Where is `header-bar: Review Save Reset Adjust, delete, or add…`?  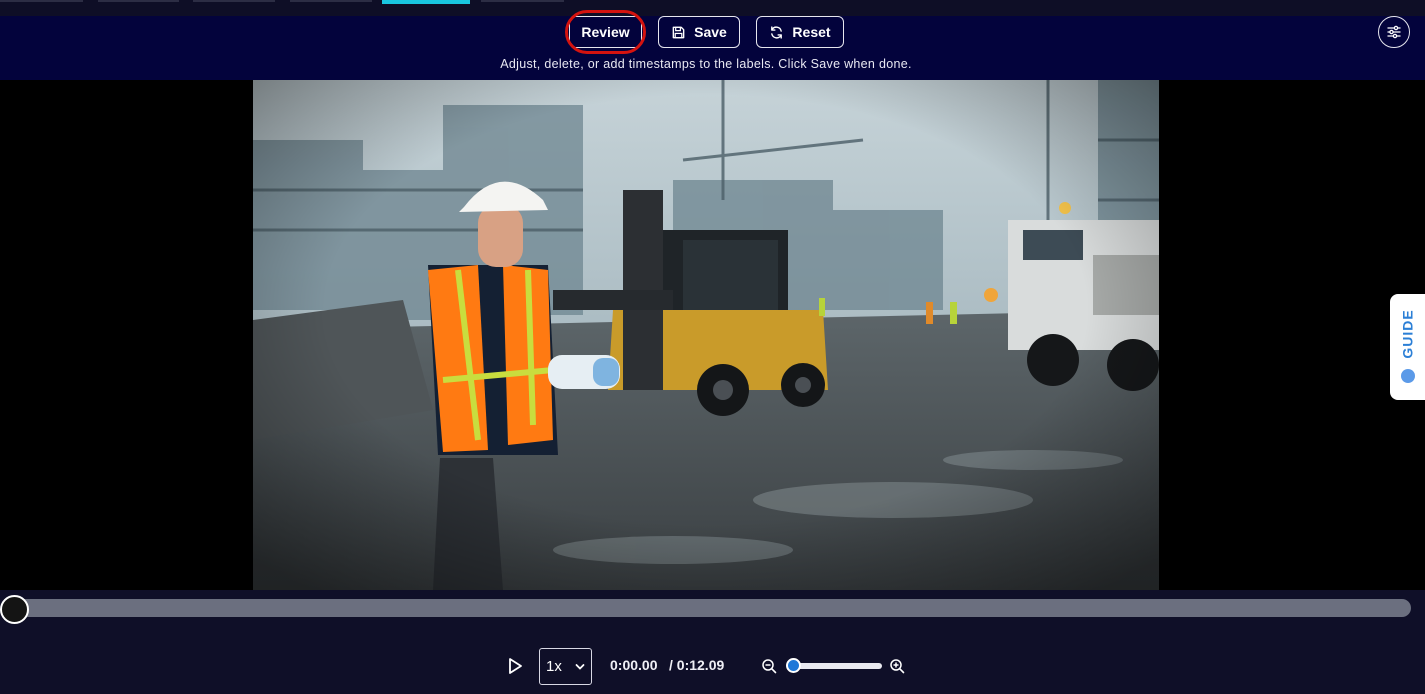
header-bar: Review Save Reset Adjust, delete, or add… is located at coordinates (712, 45).